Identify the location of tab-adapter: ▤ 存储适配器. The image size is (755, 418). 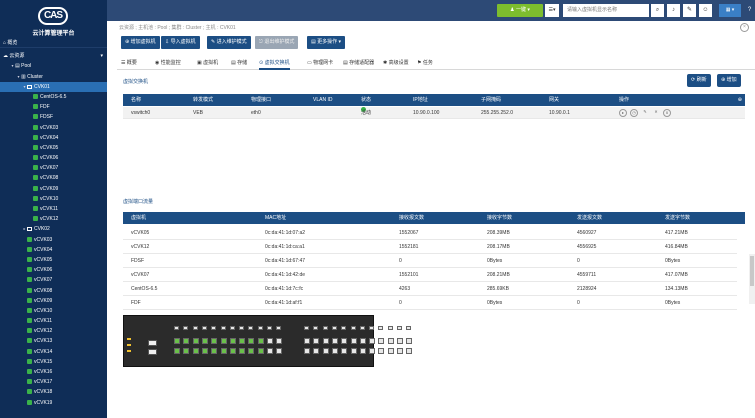
(358, 63).